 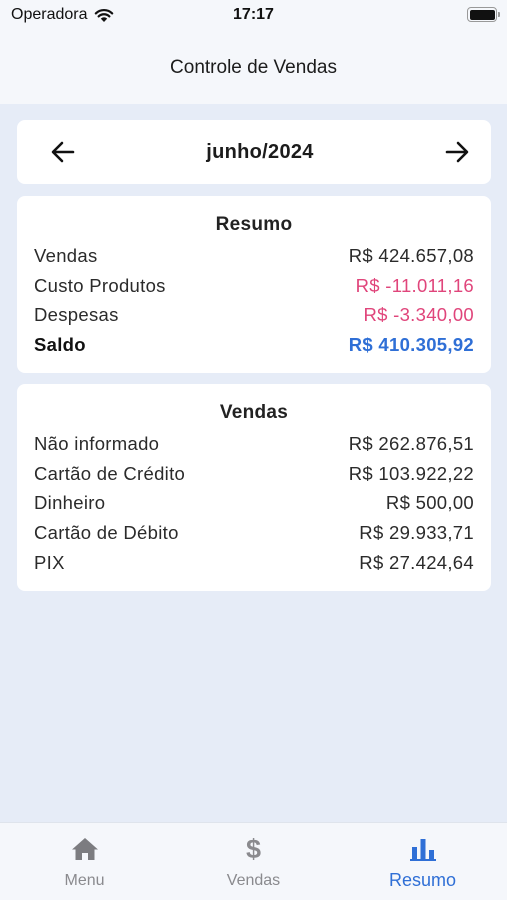 What do you see at coordinates (84, 880) in the screenshot?
I see `tab-menu-label: Menu` at bounding box center [84, 880].